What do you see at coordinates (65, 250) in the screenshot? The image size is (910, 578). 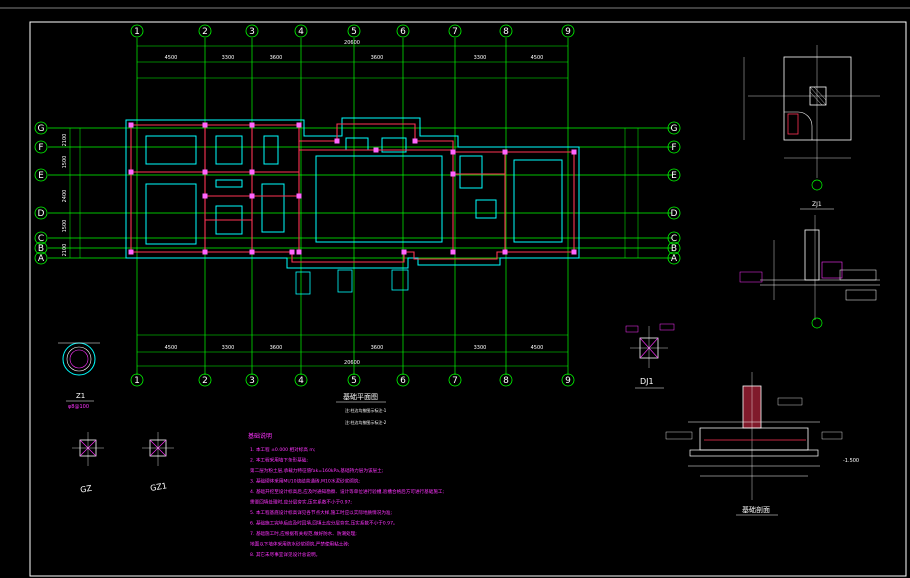 I see `dim-side: 2100` at bounding box center [65, 250].